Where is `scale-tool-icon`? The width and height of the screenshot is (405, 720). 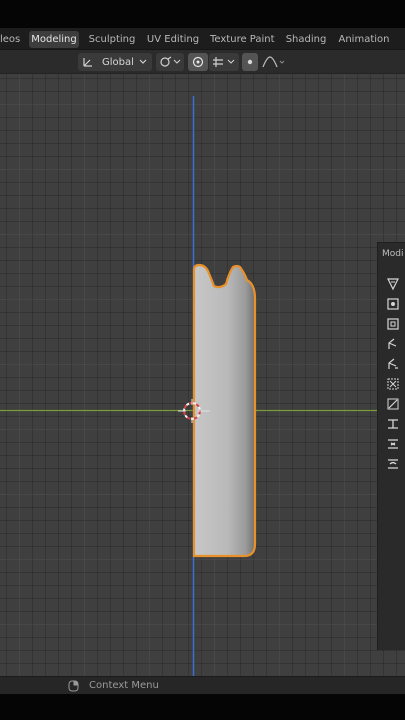
scale-tool-icon is located at coordinates (393, 364).